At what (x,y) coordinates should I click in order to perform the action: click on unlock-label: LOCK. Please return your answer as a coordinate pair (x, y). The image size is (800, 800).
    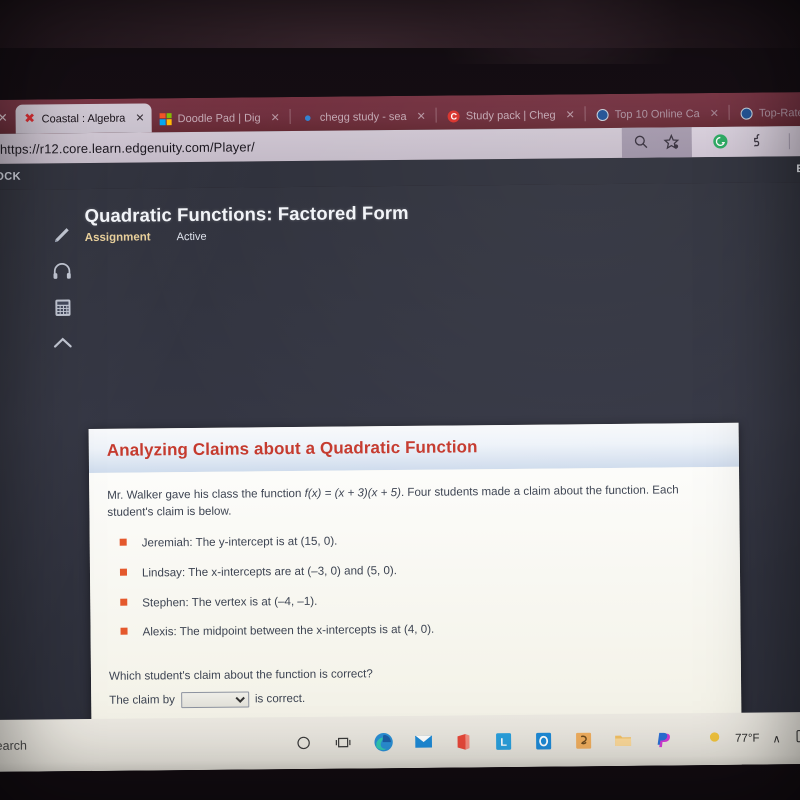
    Looking at the image, I should click on (10, 177).